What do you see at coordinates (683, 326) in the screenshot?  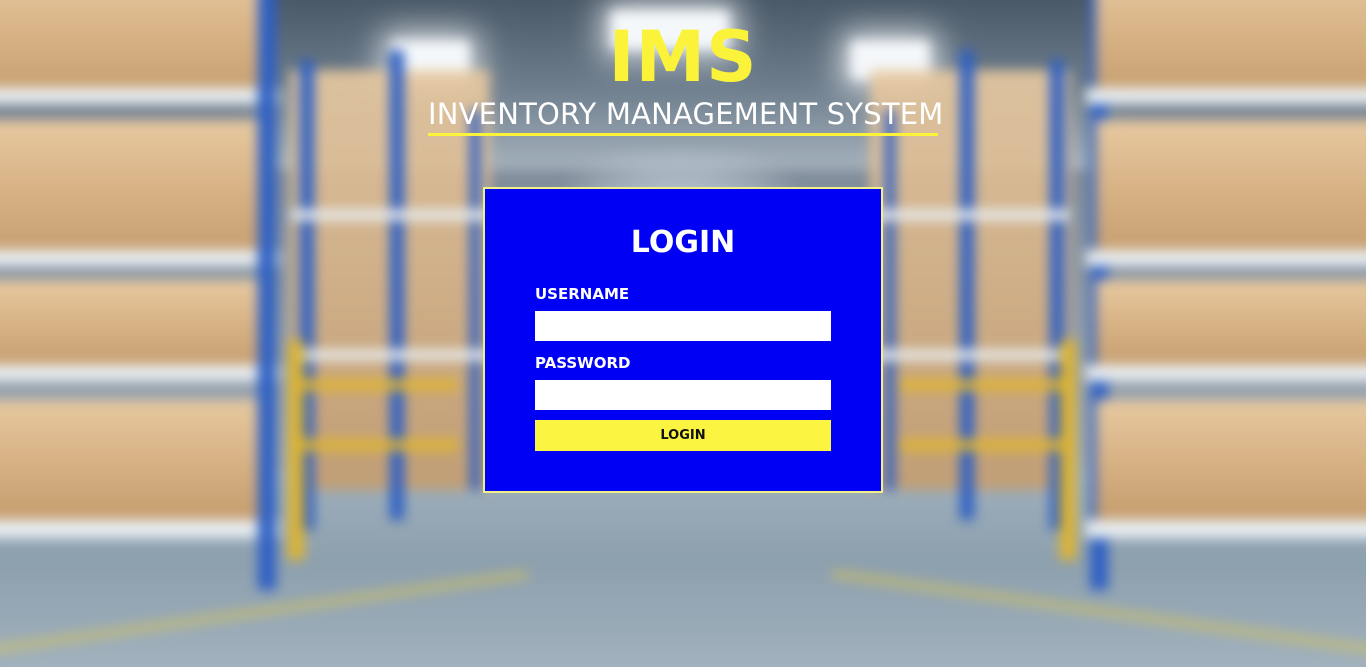 I see `username-input` at bounding box center [683, 326].